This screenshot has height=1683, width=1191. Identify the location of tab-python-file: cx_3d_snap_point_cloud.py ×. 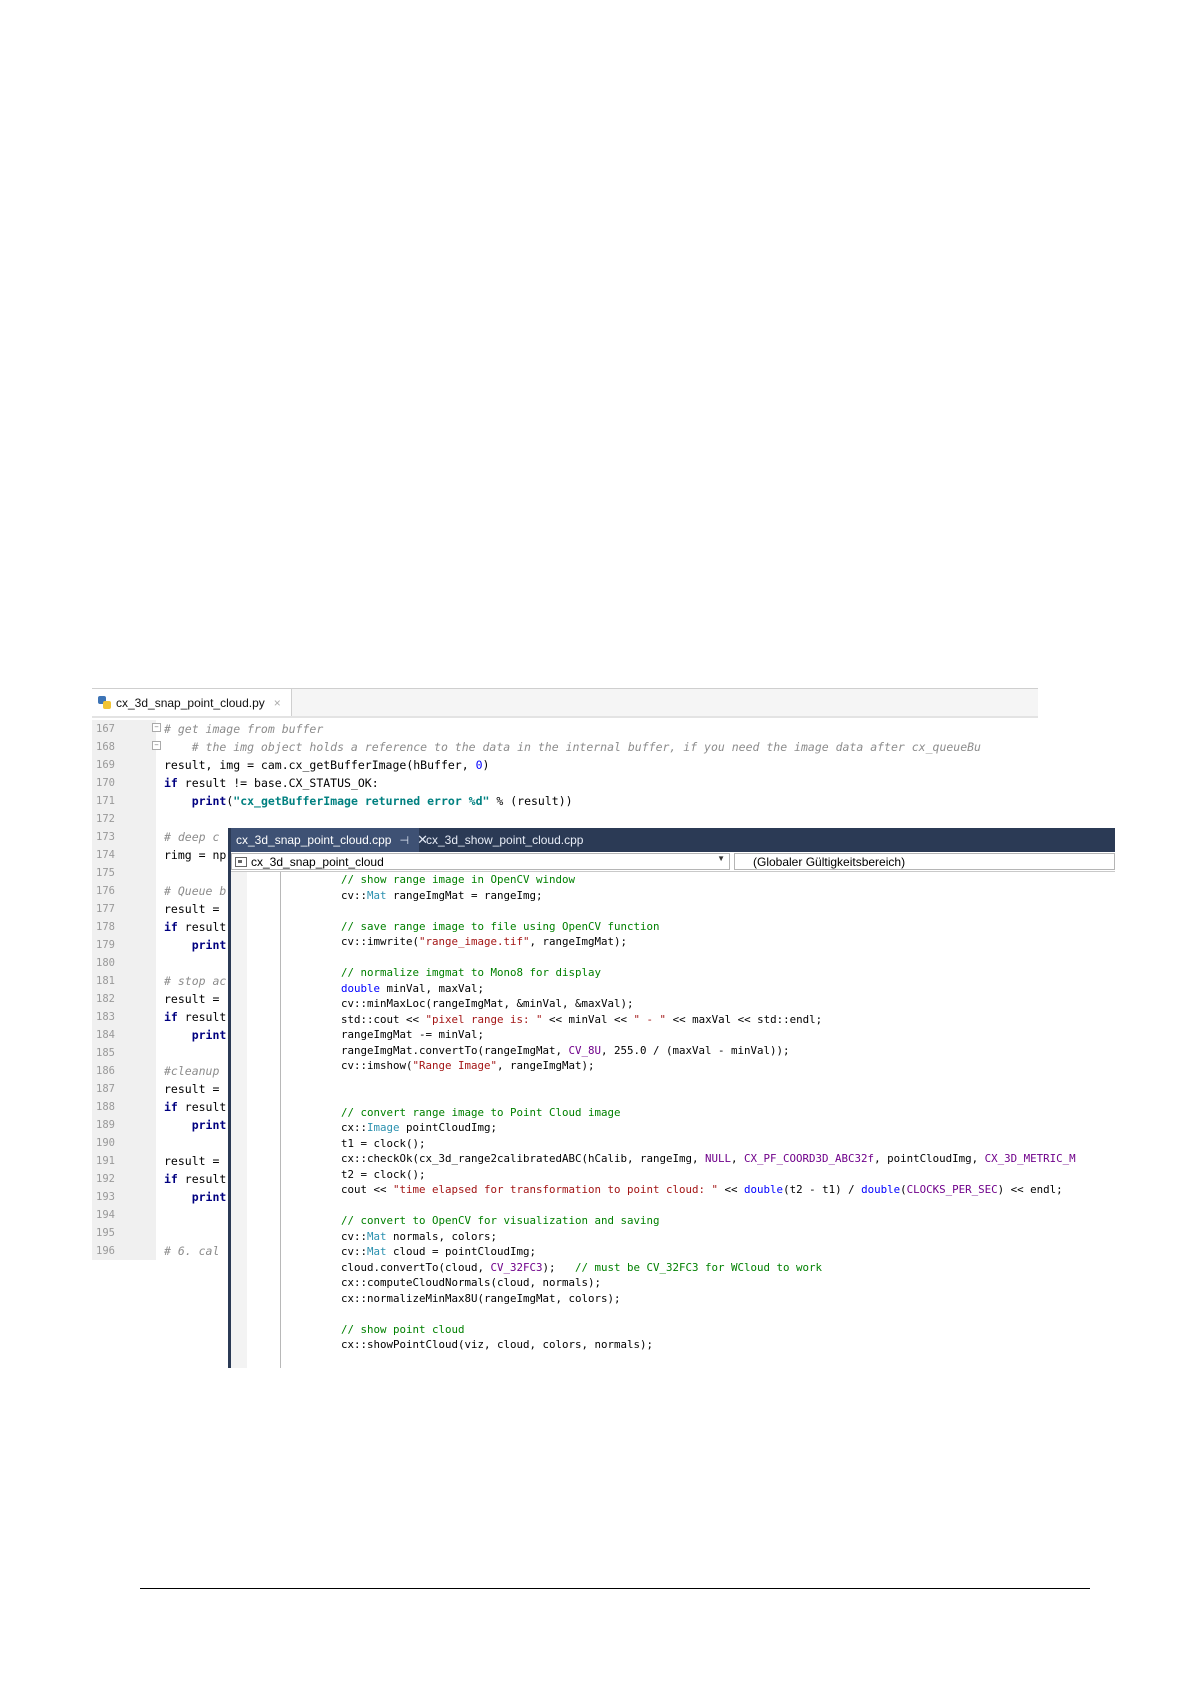
(192, 702).